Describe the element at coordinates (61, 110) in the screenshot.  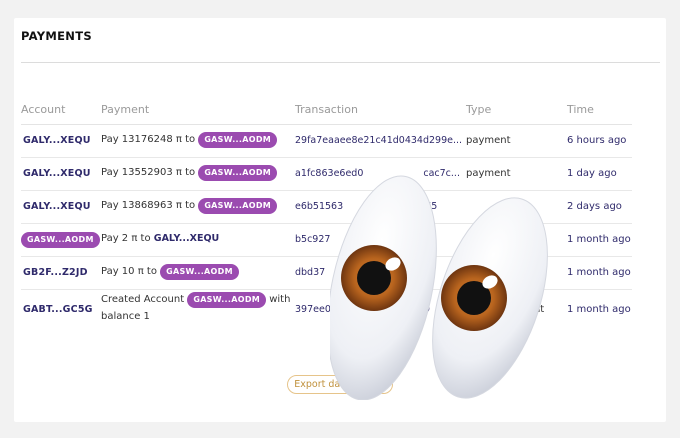
I see `column-header-account: Account` at that location.